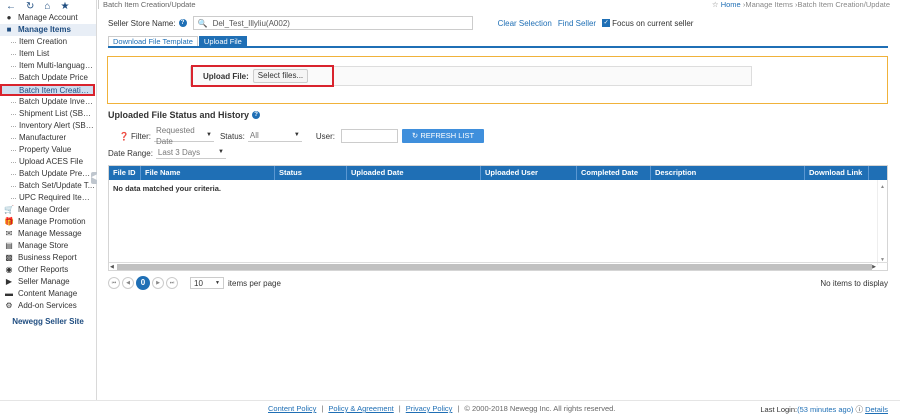 The height and width of the screenshot is (416, 900). Describe the element at coordinates (167, 188) in the screenshot. I see `grid-empty-message: No data matched your criteria.` at that location.